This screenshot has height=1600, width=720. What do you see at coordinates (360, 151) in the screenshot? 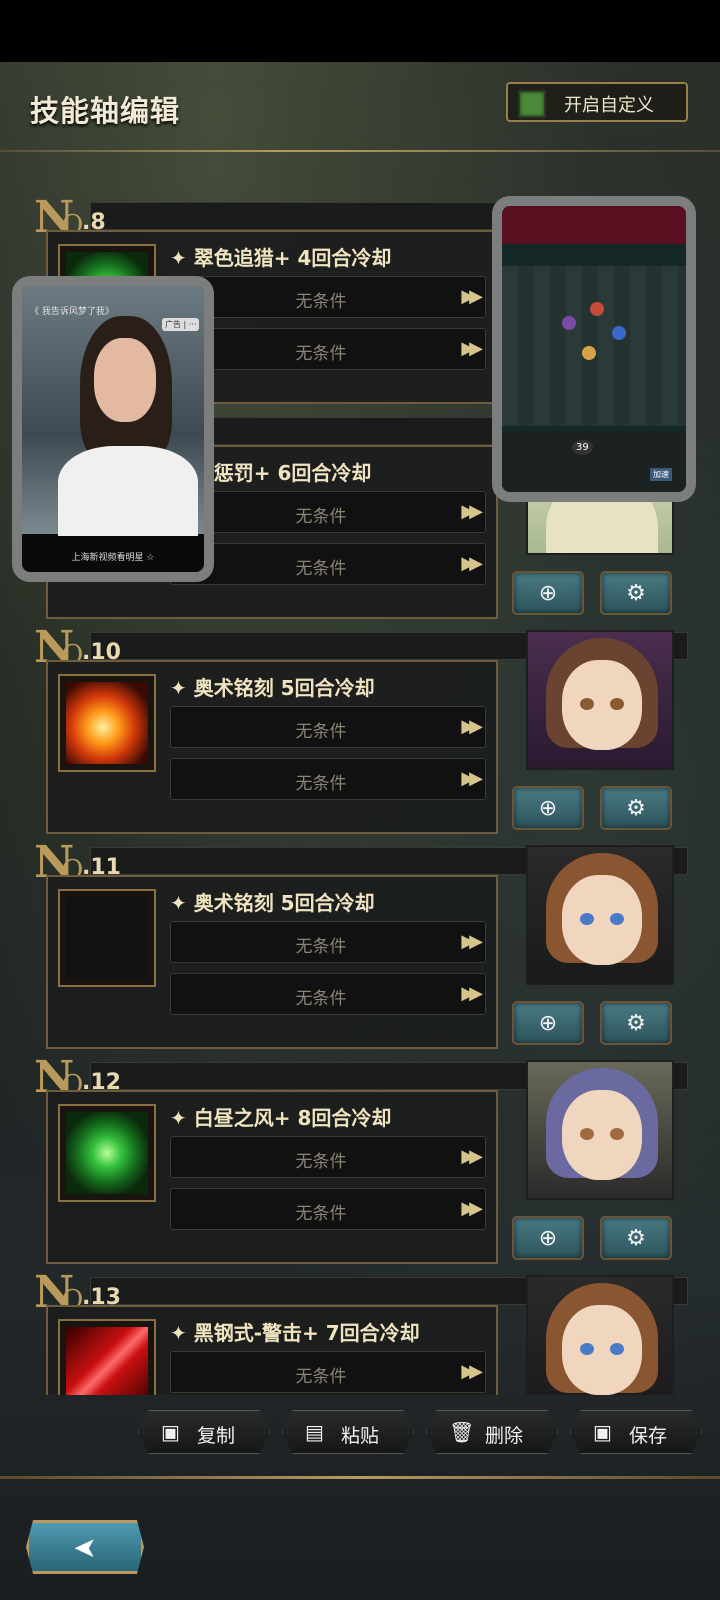
I see `header-divider` at bounding box center [360, 151].